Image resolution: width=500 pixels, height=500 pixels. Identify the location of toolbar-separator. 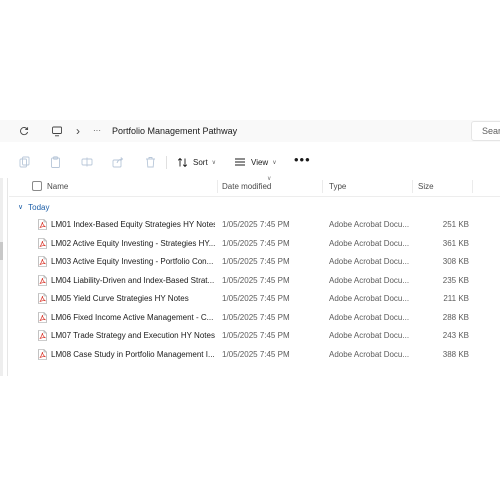
(166, 162).